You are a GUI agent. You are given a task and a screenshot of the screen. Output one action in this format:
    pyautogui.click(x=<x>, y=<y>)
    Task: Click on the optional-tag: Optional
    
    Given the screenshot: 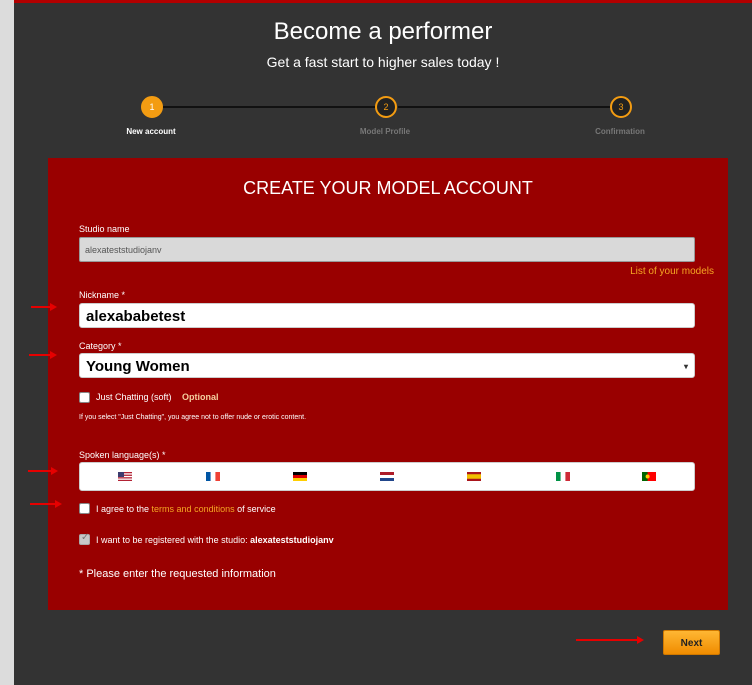 What is the action you would take?
    pyautogui.click(x=200, y=397)
    